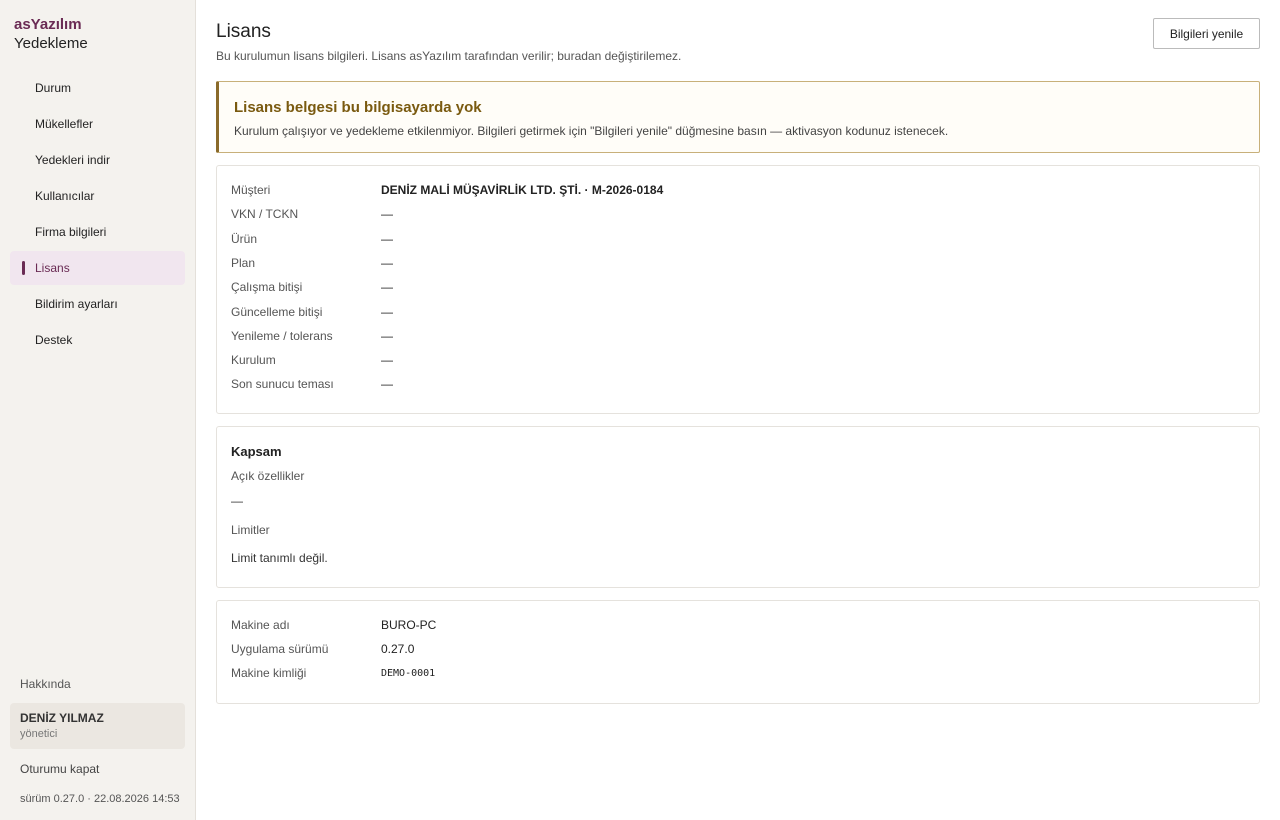 Image resolution: width=1280 pixels, height=820 pixels. What do you see at coordinates (97, 124) in the screenshot?
I see `sidebar-item-mukellefler: Mükellefler` at bounding box center [97, 124].